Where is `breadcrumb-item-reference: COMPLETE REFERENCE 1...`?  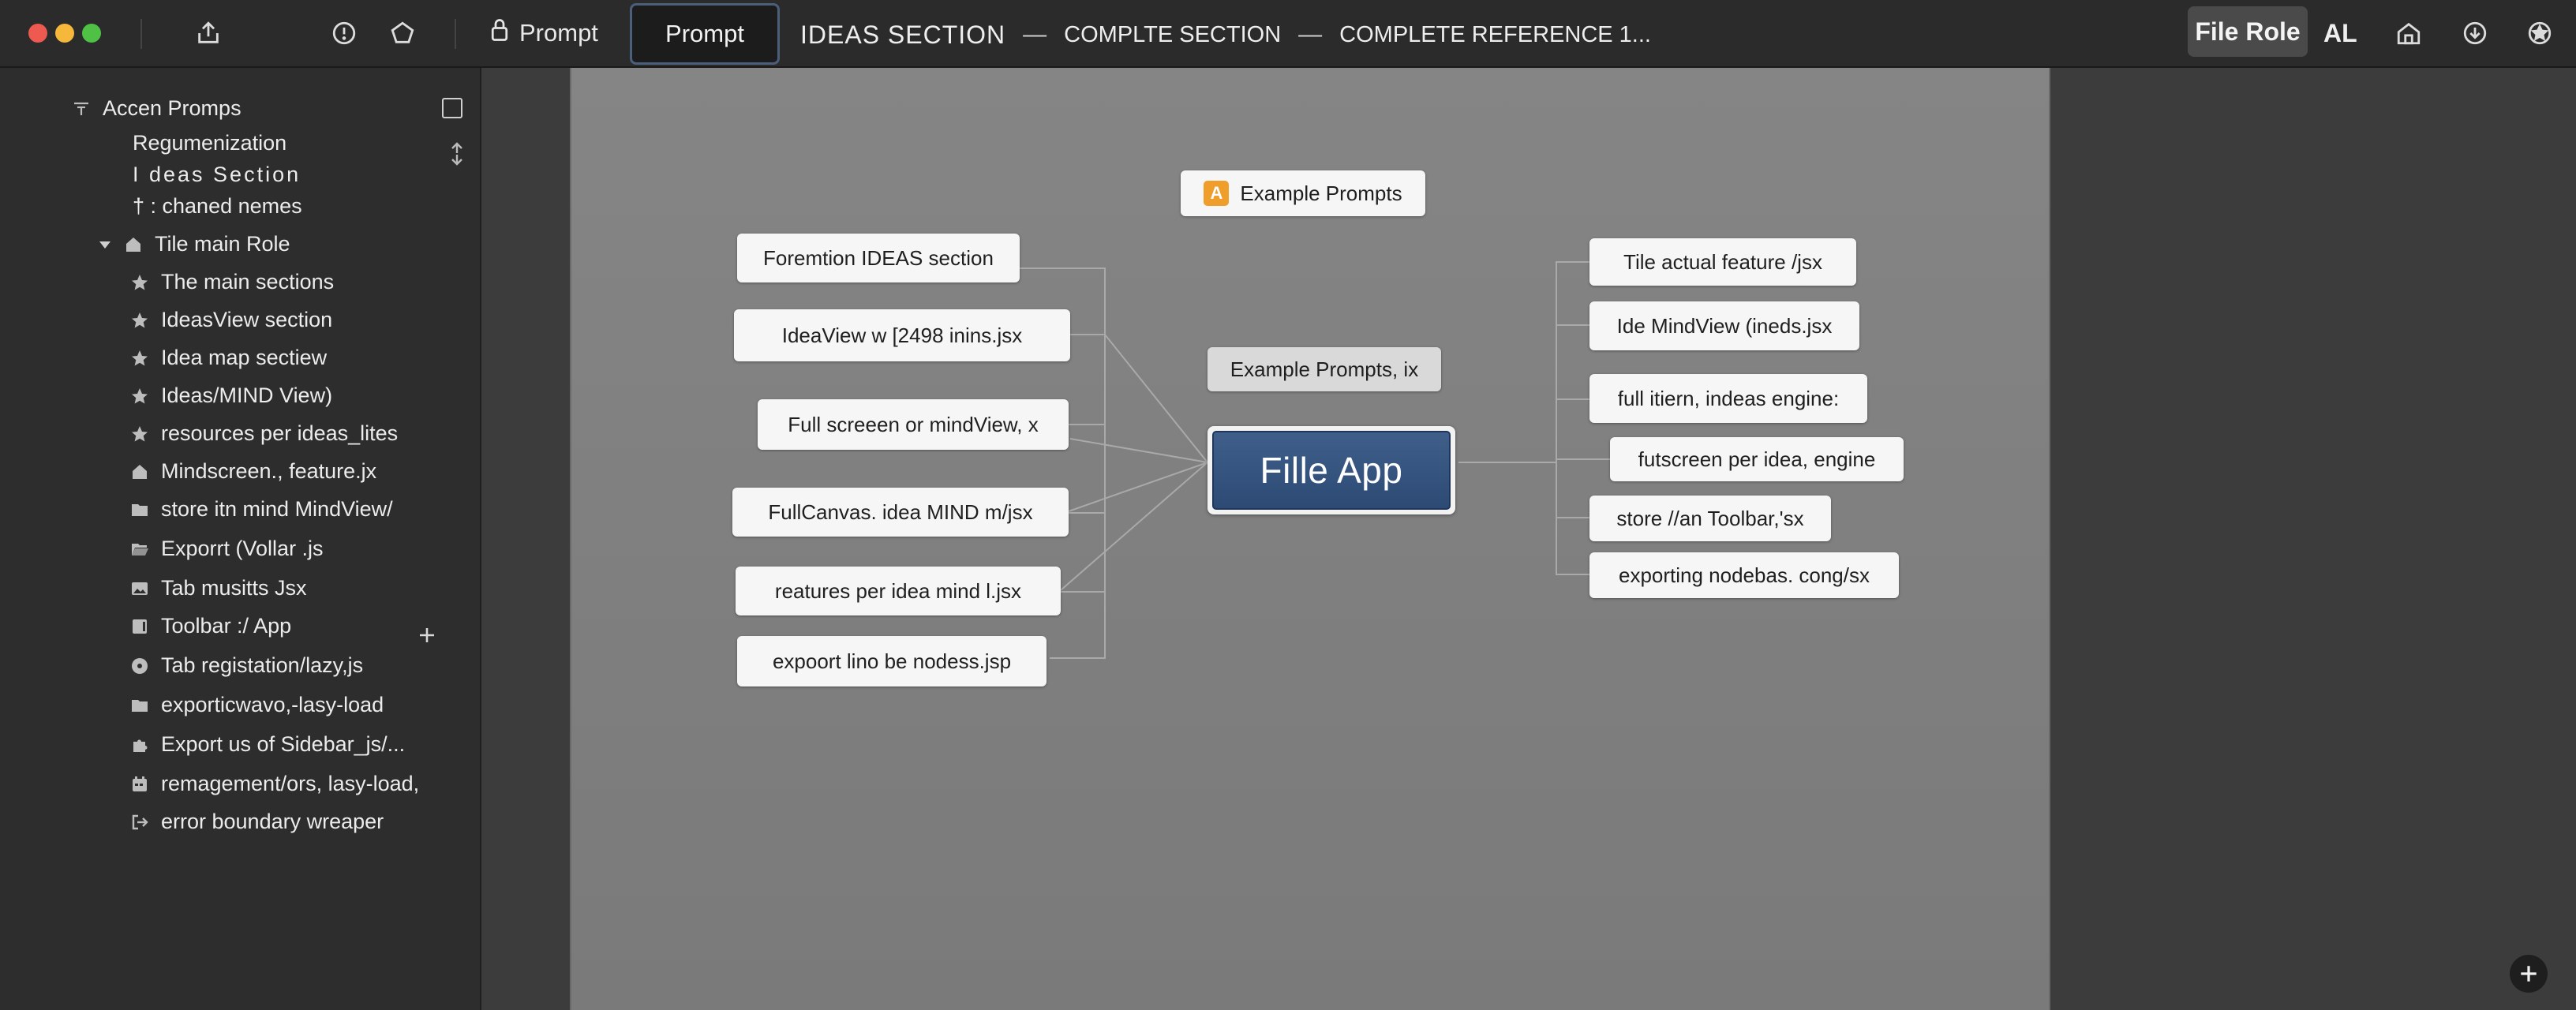
breadcrumb-item-reference: COMPLETE REFERENCE 1... is located at coordinates (1495, 35).